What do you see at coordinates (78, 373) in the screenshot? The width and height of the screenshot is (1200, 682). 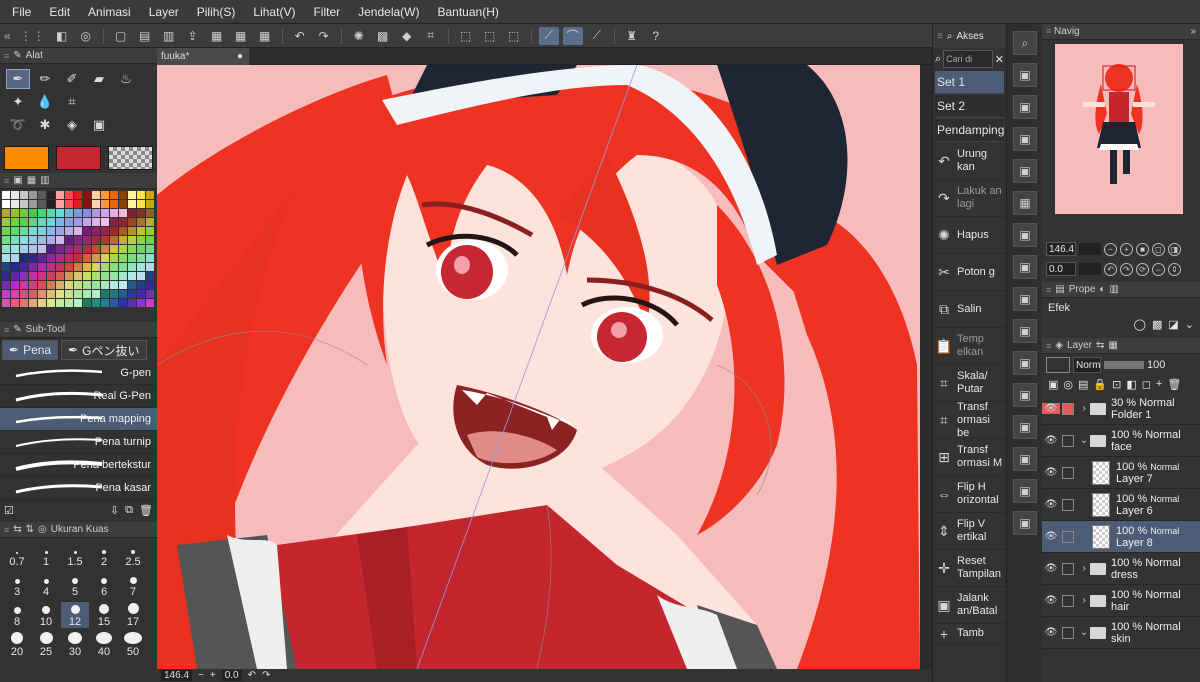 I see `brush-g-pen: G-pen` at bounding box center [78, 373].